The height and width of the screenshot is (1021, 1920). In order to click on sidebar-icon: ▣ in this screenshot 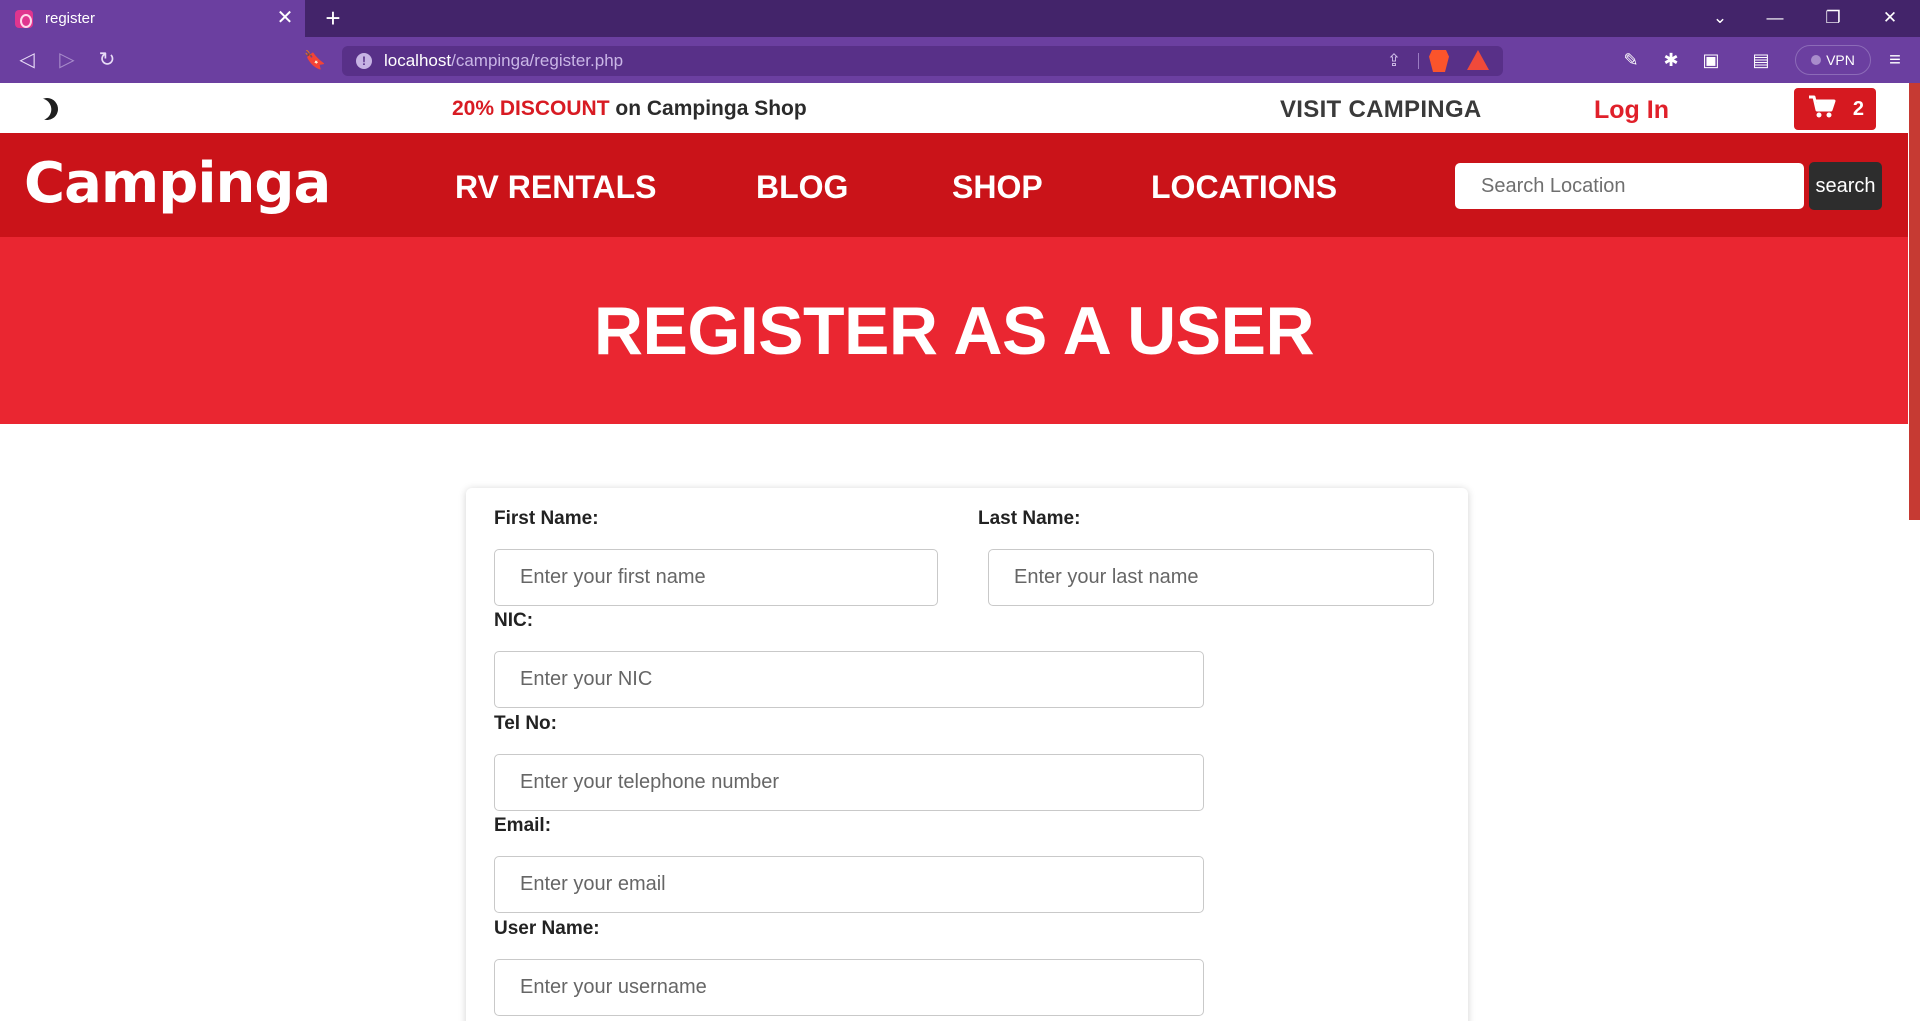, I will do `click(1711, 60)`.